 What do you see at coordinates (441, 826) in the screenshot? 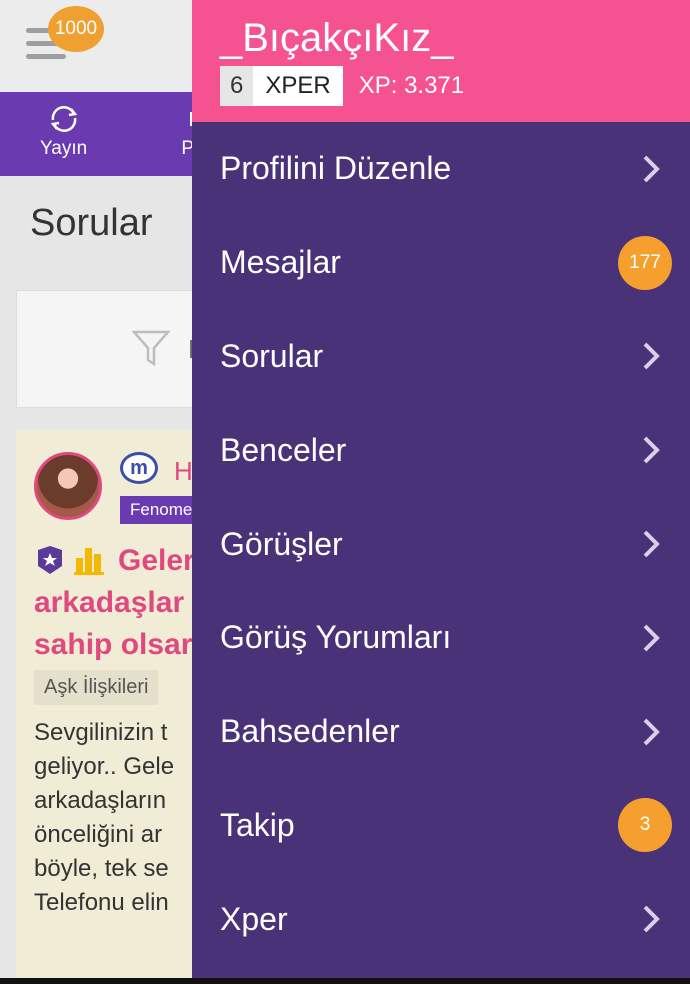
I see `menu-item-takip: Takip 3` at bounding box center [441, 826].